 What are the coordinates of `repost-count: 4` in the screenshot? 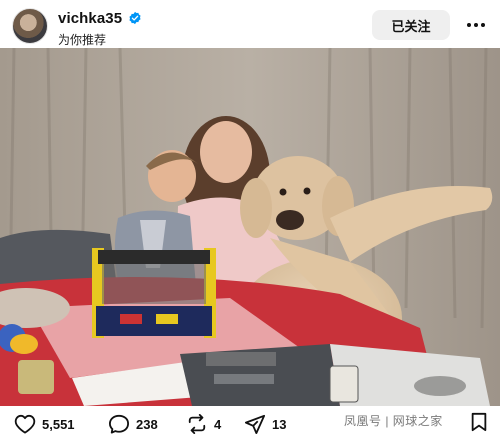 It's located at (218, 424).